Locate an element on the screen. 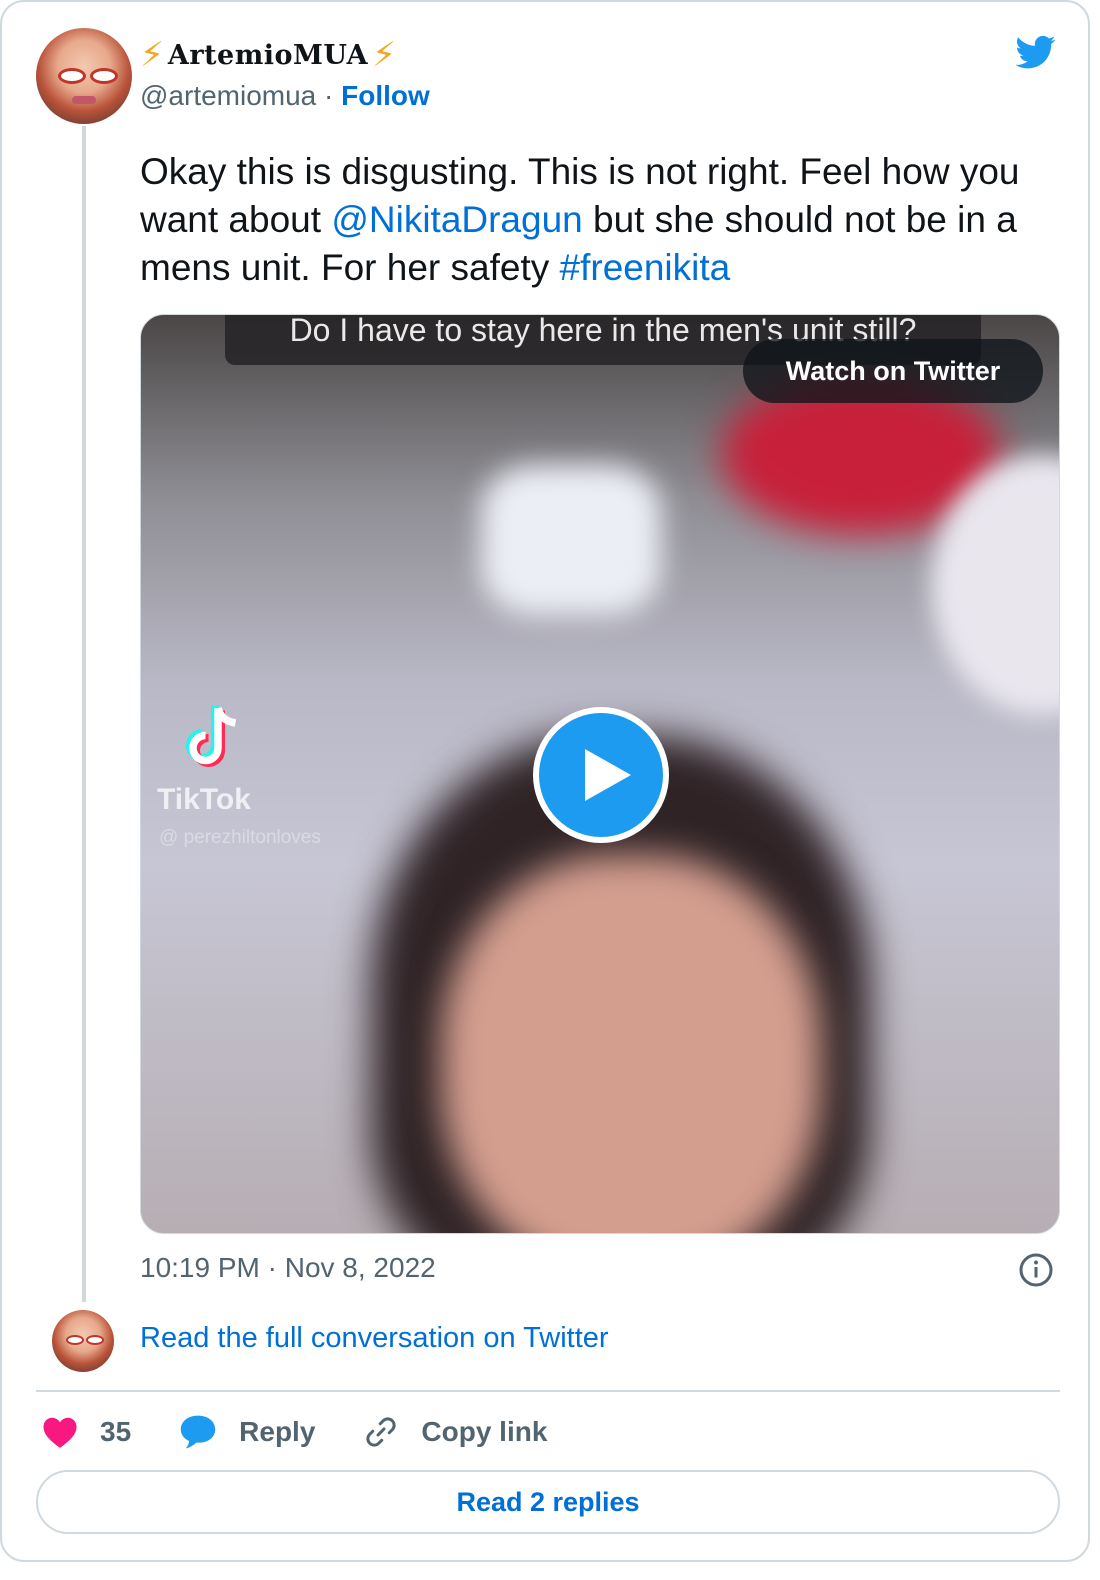  divider is located at coordinates (548, 1391).